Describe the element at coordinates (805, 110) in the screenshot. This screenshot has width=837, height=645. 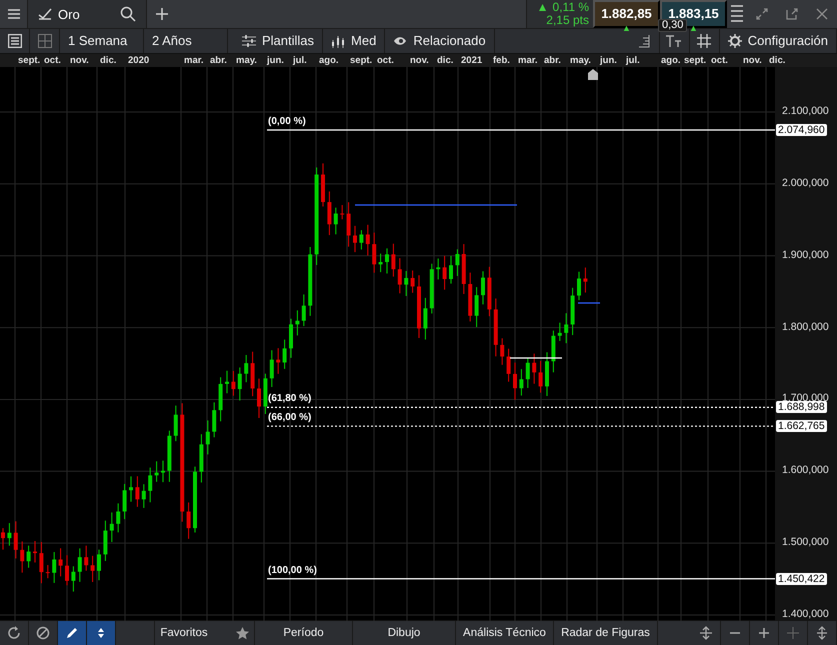
I see `price-tick-label: 2.100,000` at that location.